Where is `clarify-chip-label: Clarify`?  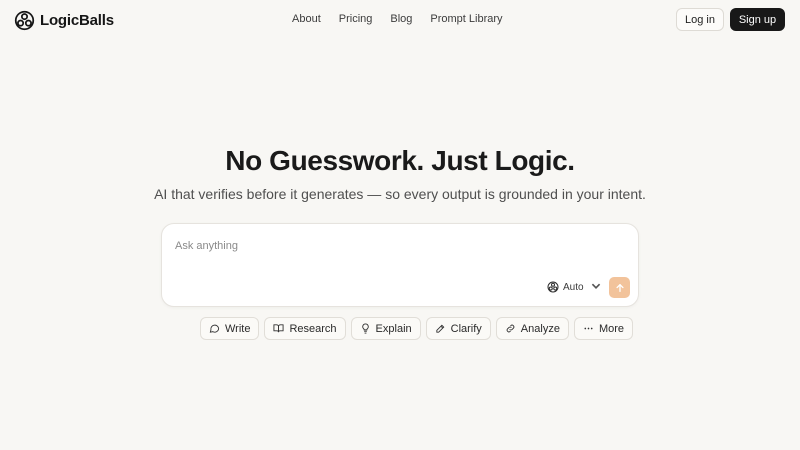 clarify-chip-label: Clarify is located at coordinates (466, 328).